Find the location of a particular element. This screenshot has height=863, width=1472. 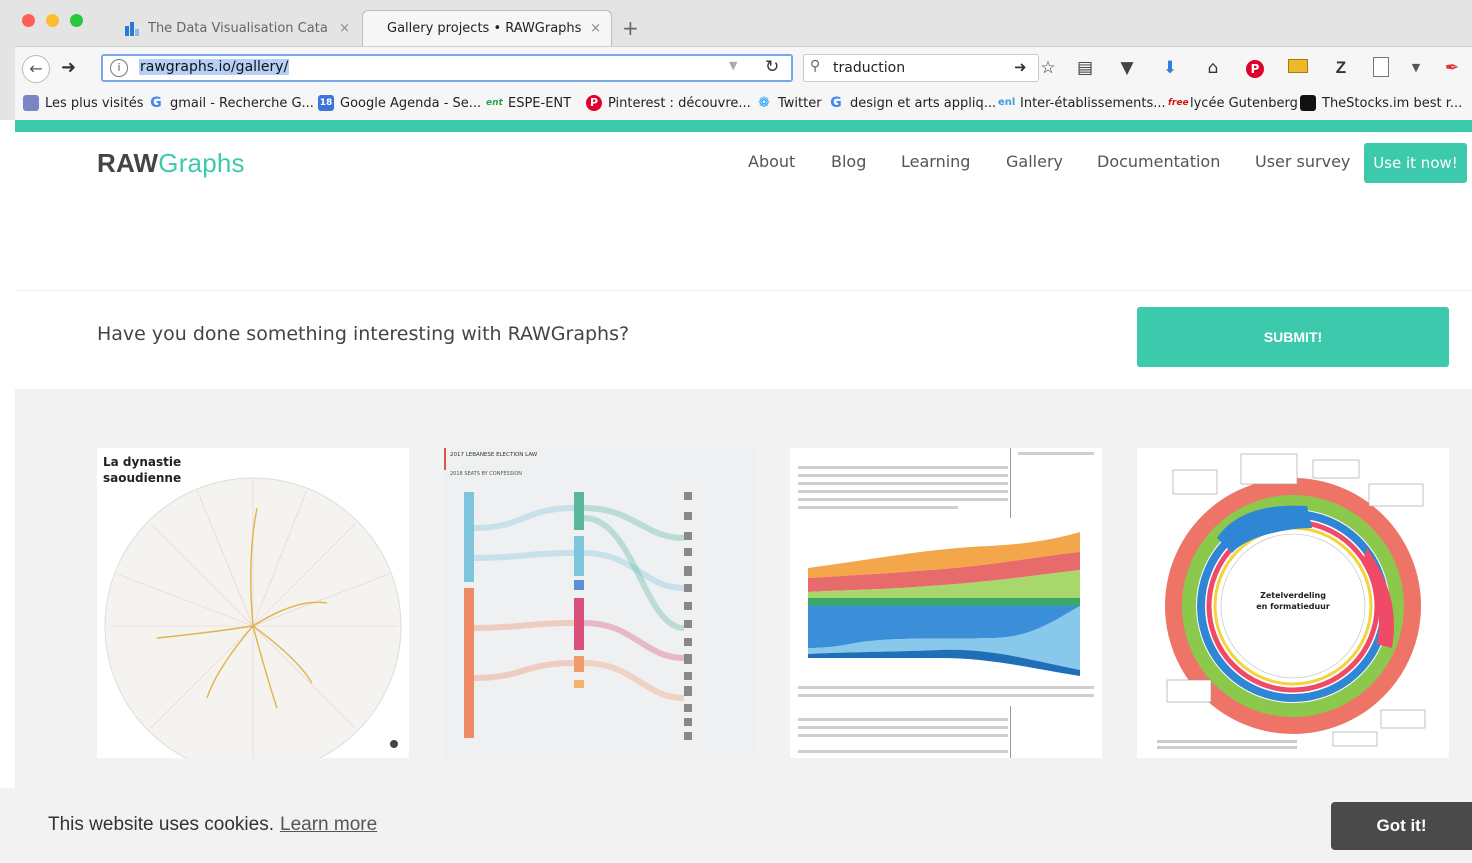

tab-title: The Data Visualisation Catalog is located at coordinates (238, 28).